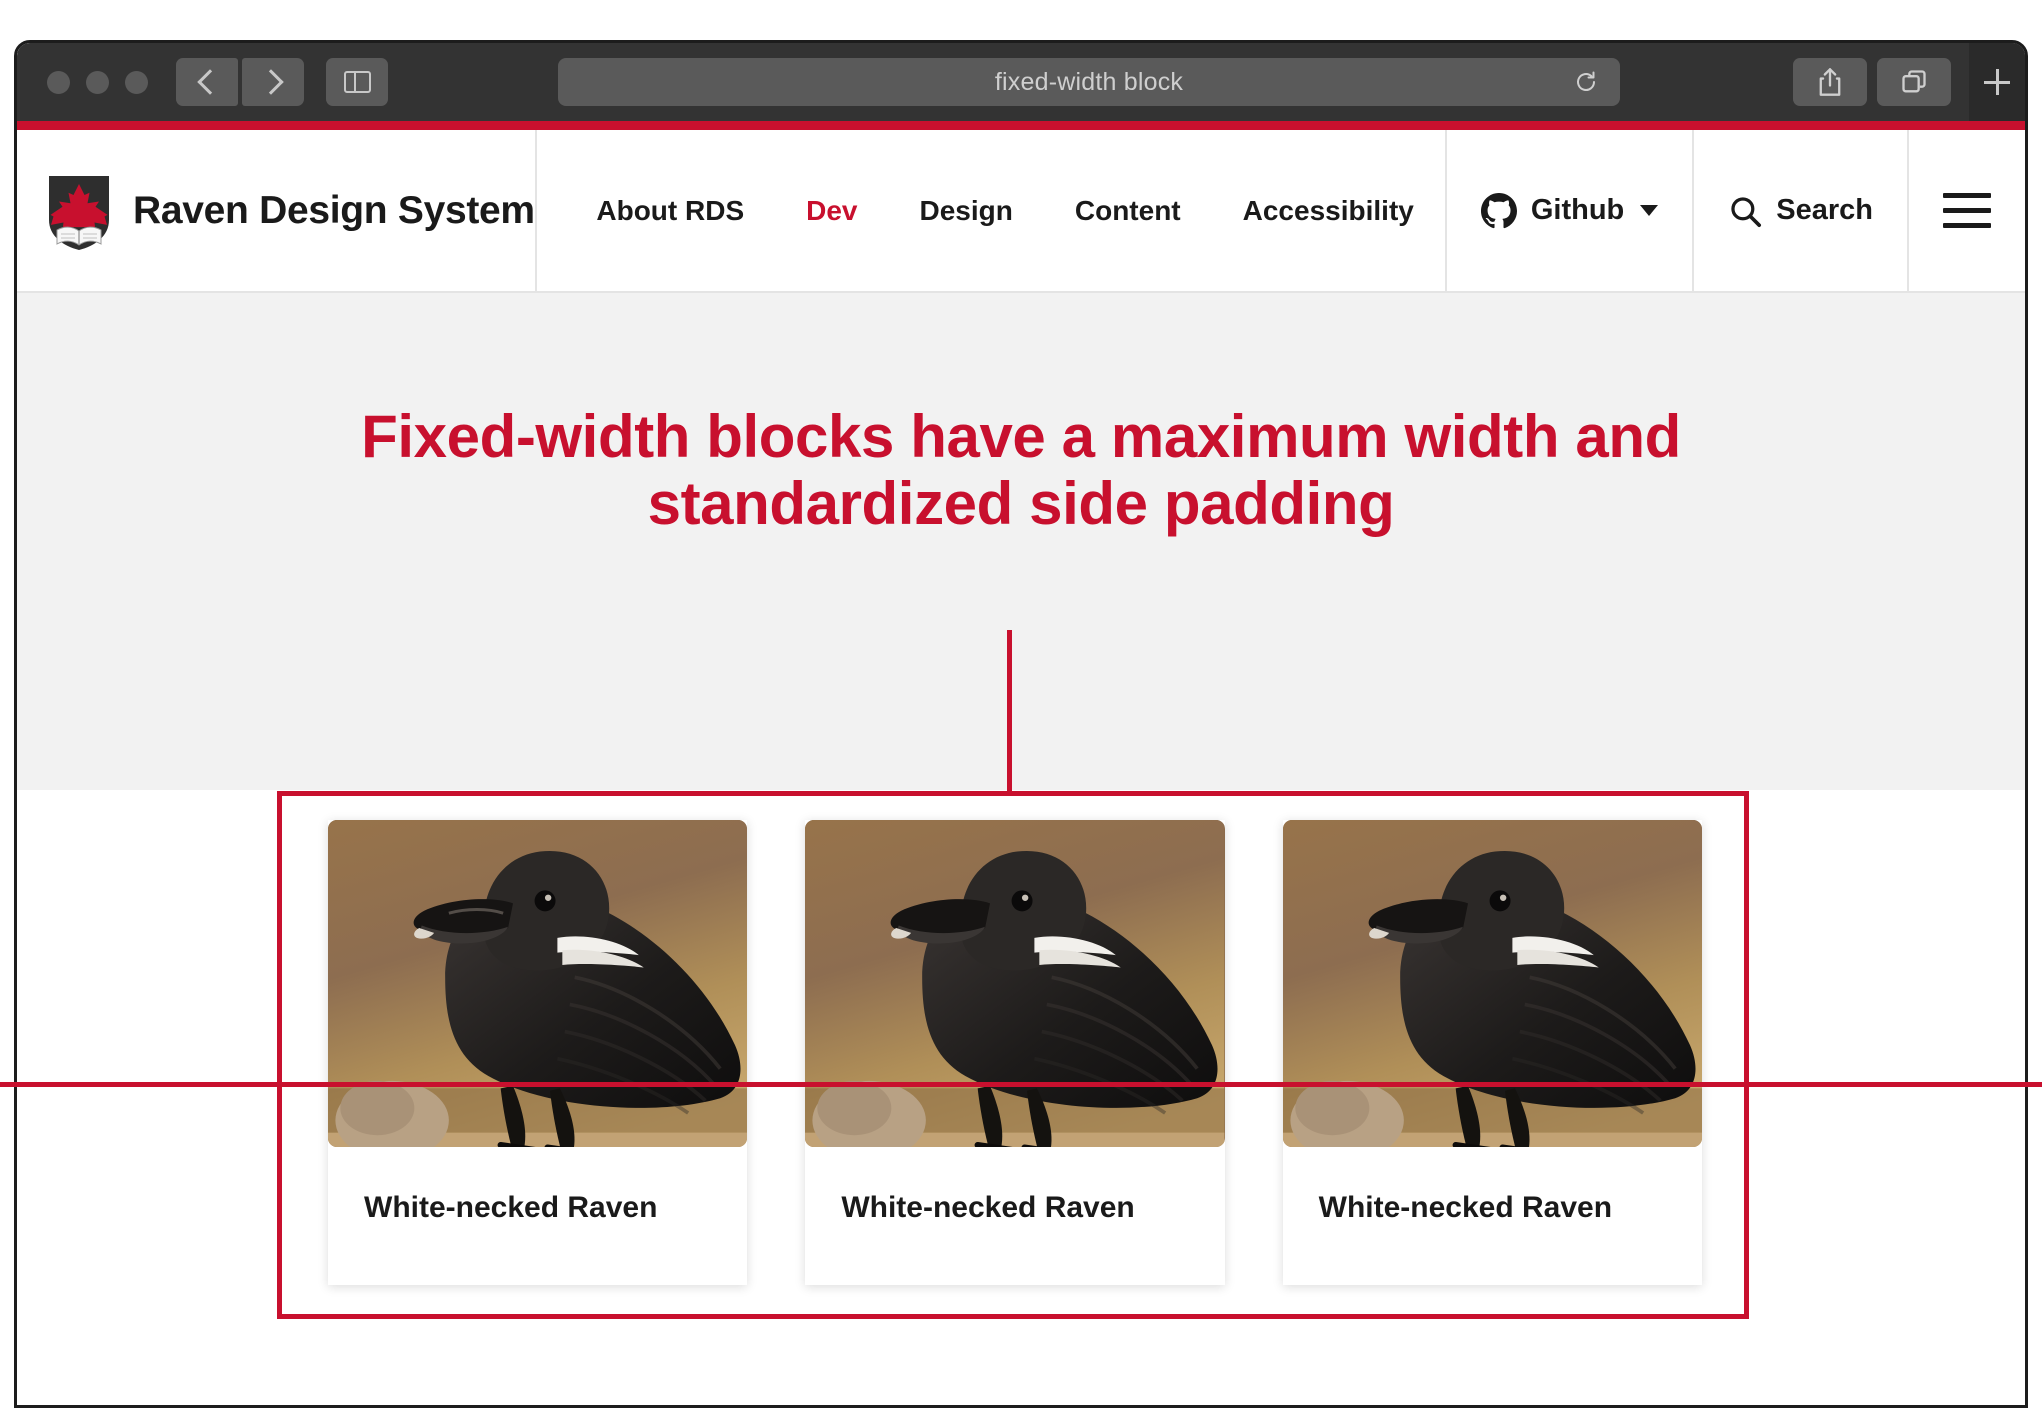 This screenshot has width=2042, height=1420. I want to click on tab-overview-button, so click(1914, 82).